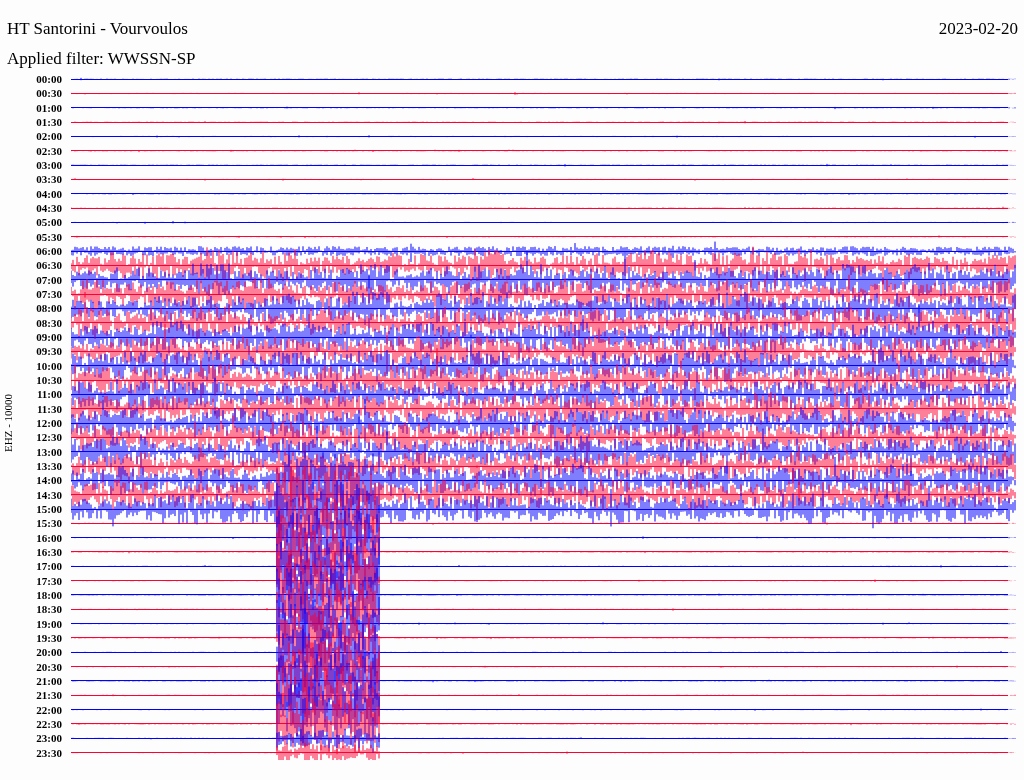  Describe the element at coordinates (49, 566) in the screenshot. I see `time-label: 17:00` at that location.